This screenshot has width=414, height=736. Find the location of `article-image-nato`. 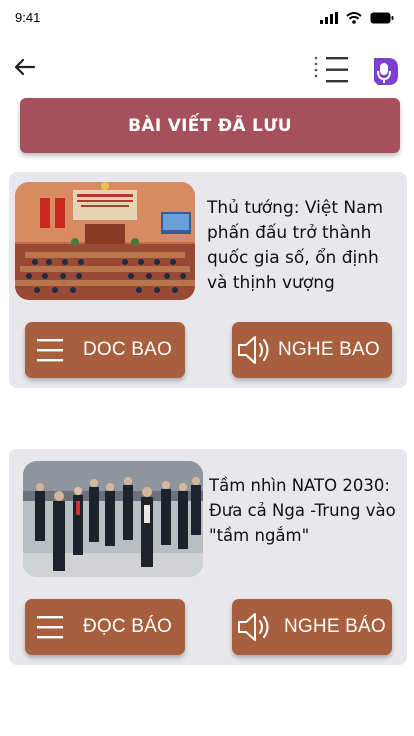

article-image-nato is located at coordinates (113, 519).